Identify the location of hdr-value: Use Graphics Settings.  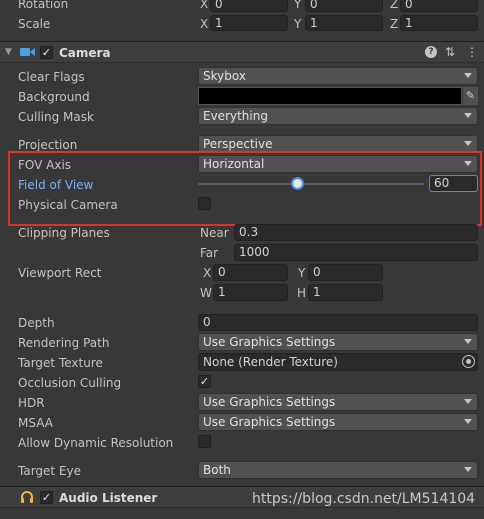
(269, 402).